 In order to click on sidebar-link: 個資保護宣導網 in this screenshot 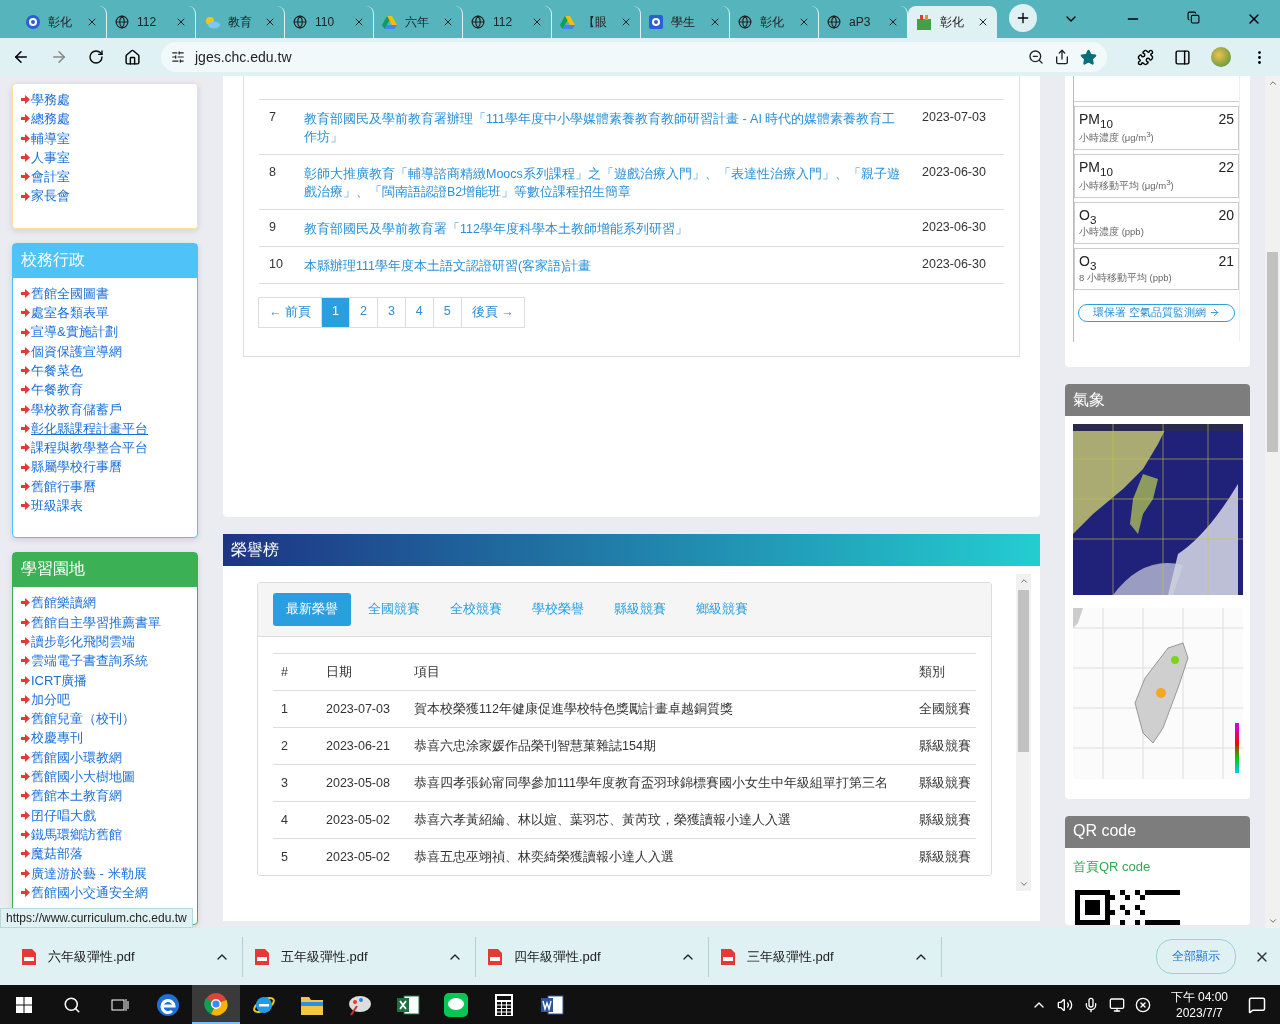, I will do `click(105, 351)`.